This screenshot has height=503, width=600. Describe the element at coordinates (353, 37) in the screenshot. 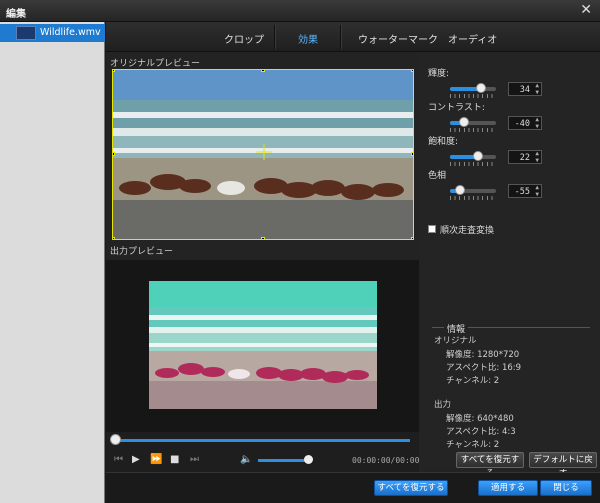

I see `tab-bar: クロップ 効果 ウォーターマーク オーディオ` at that location.